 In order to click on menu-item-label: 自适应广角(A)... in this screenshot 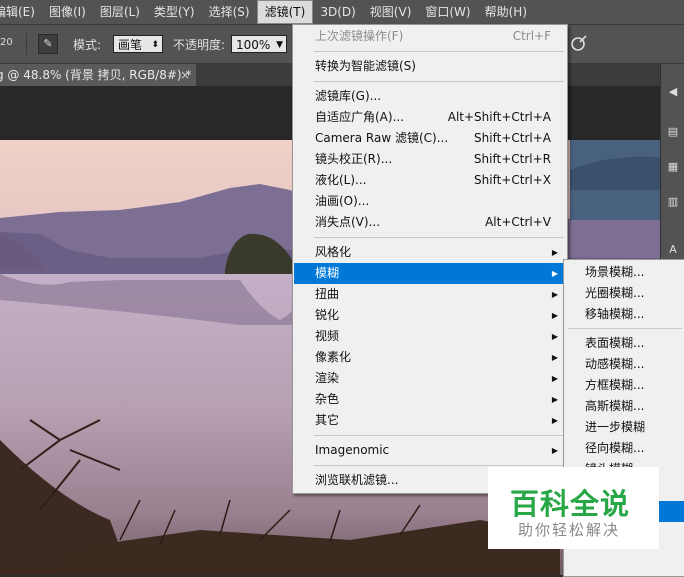, I will do `click(360, 117)`.